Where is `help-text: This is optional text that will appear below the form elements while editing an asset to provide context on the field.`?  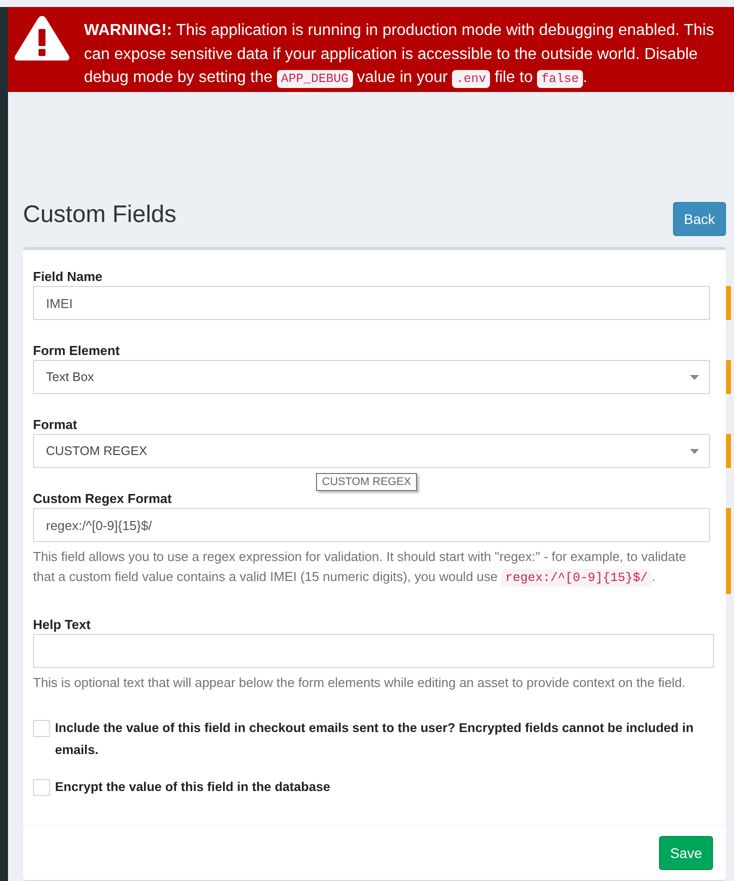 help-text: This is optional text that will appear below the form elements while editing an asset to provide context on the field. is located at coordinates (360, 683).